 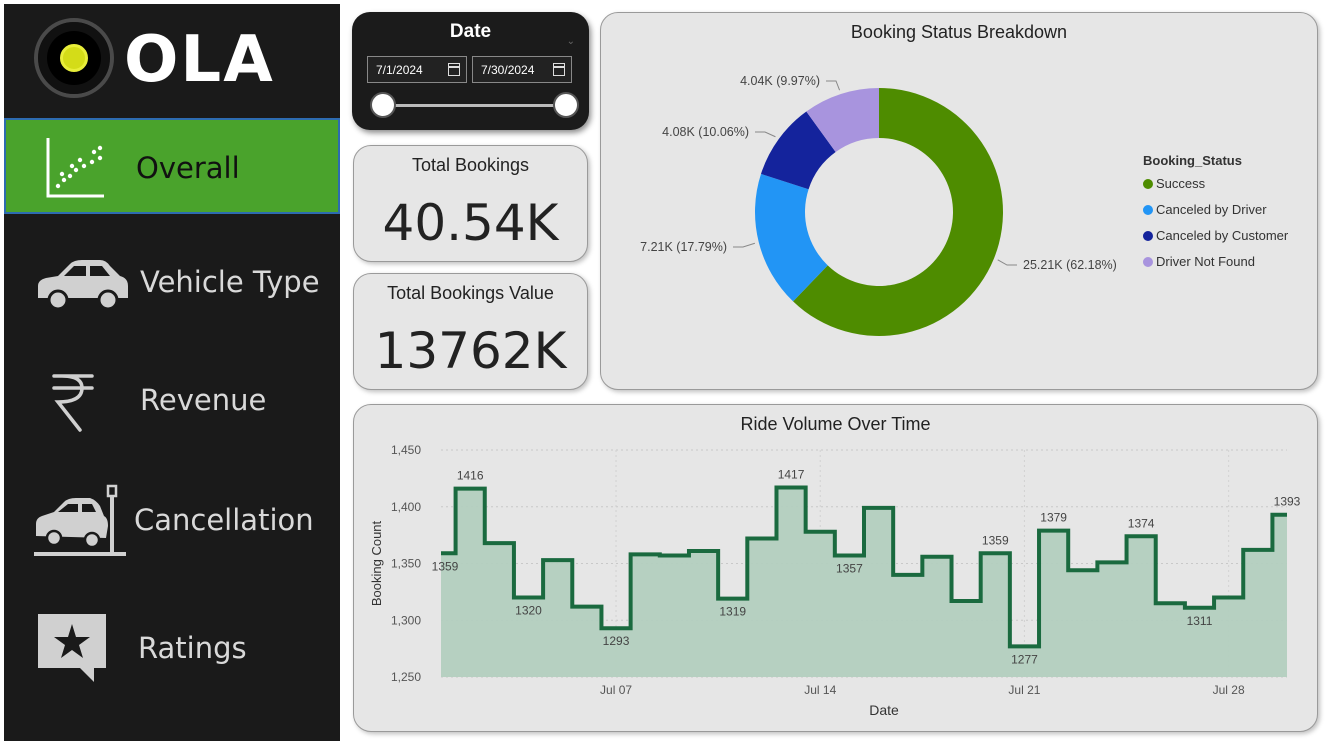 I want to click on line-data-label: 1319, so click(x=732, y=612).